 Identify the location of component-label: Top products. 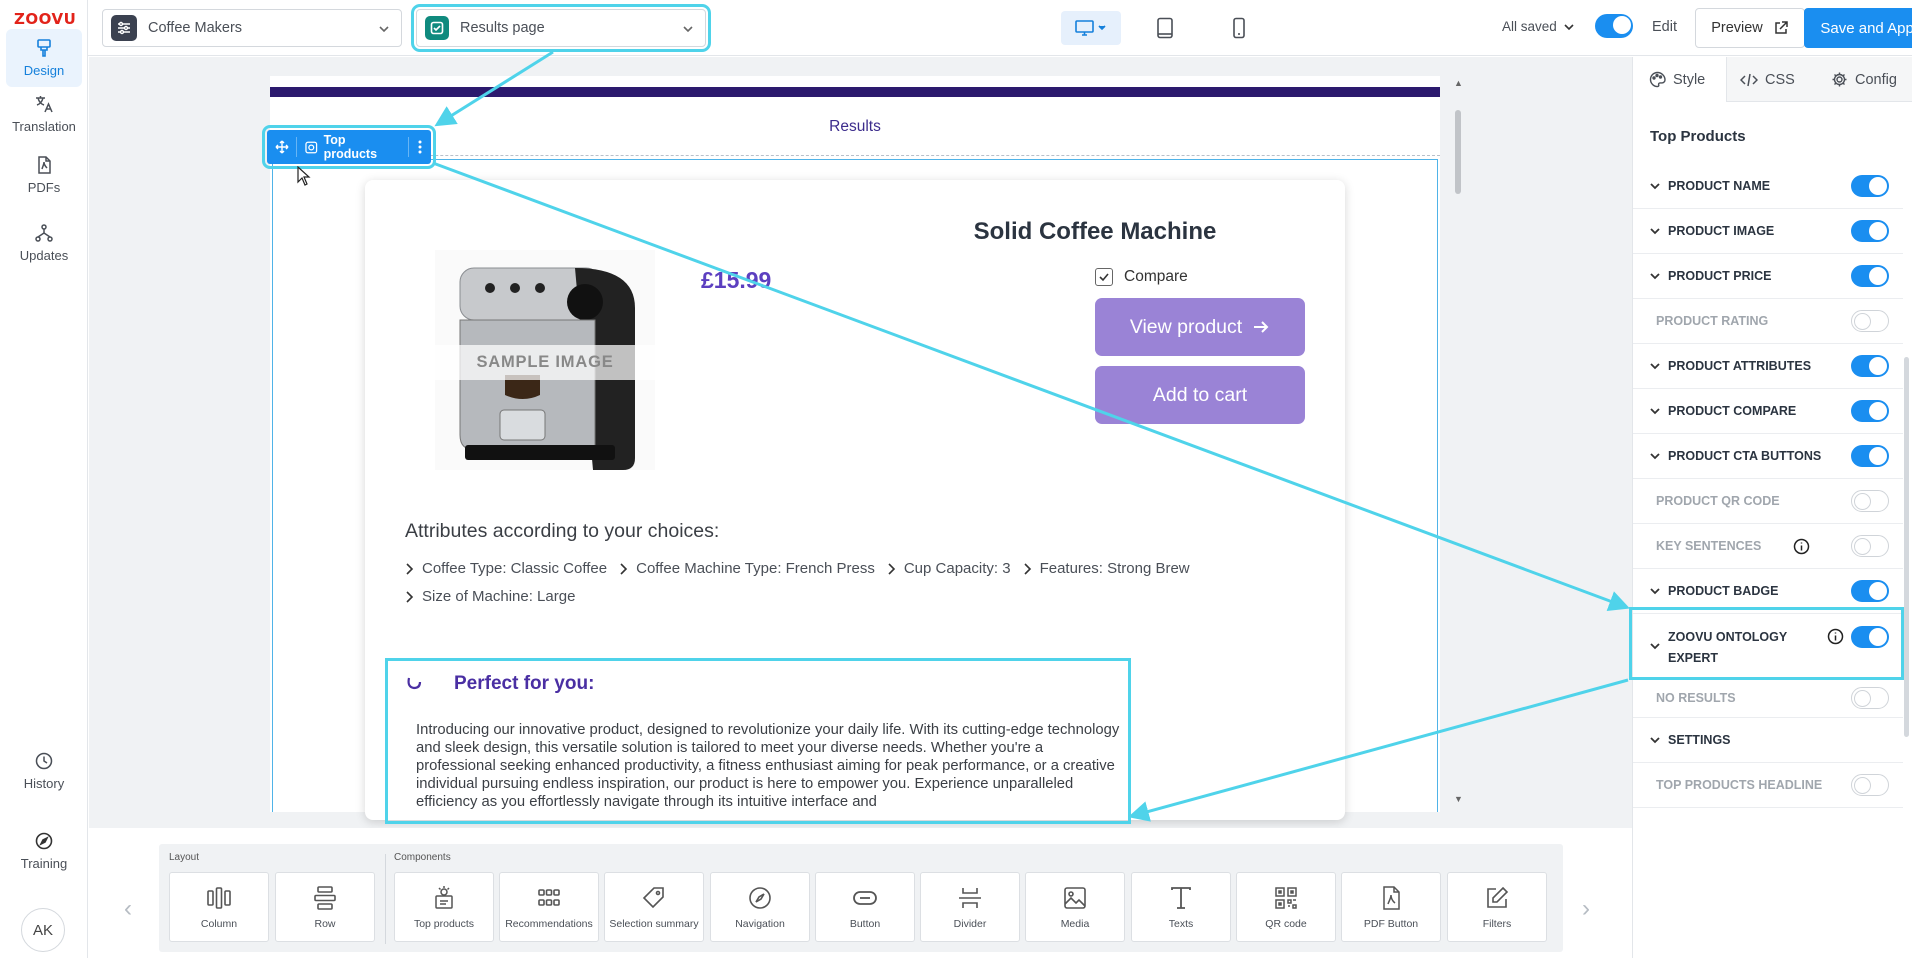
(444, 923).